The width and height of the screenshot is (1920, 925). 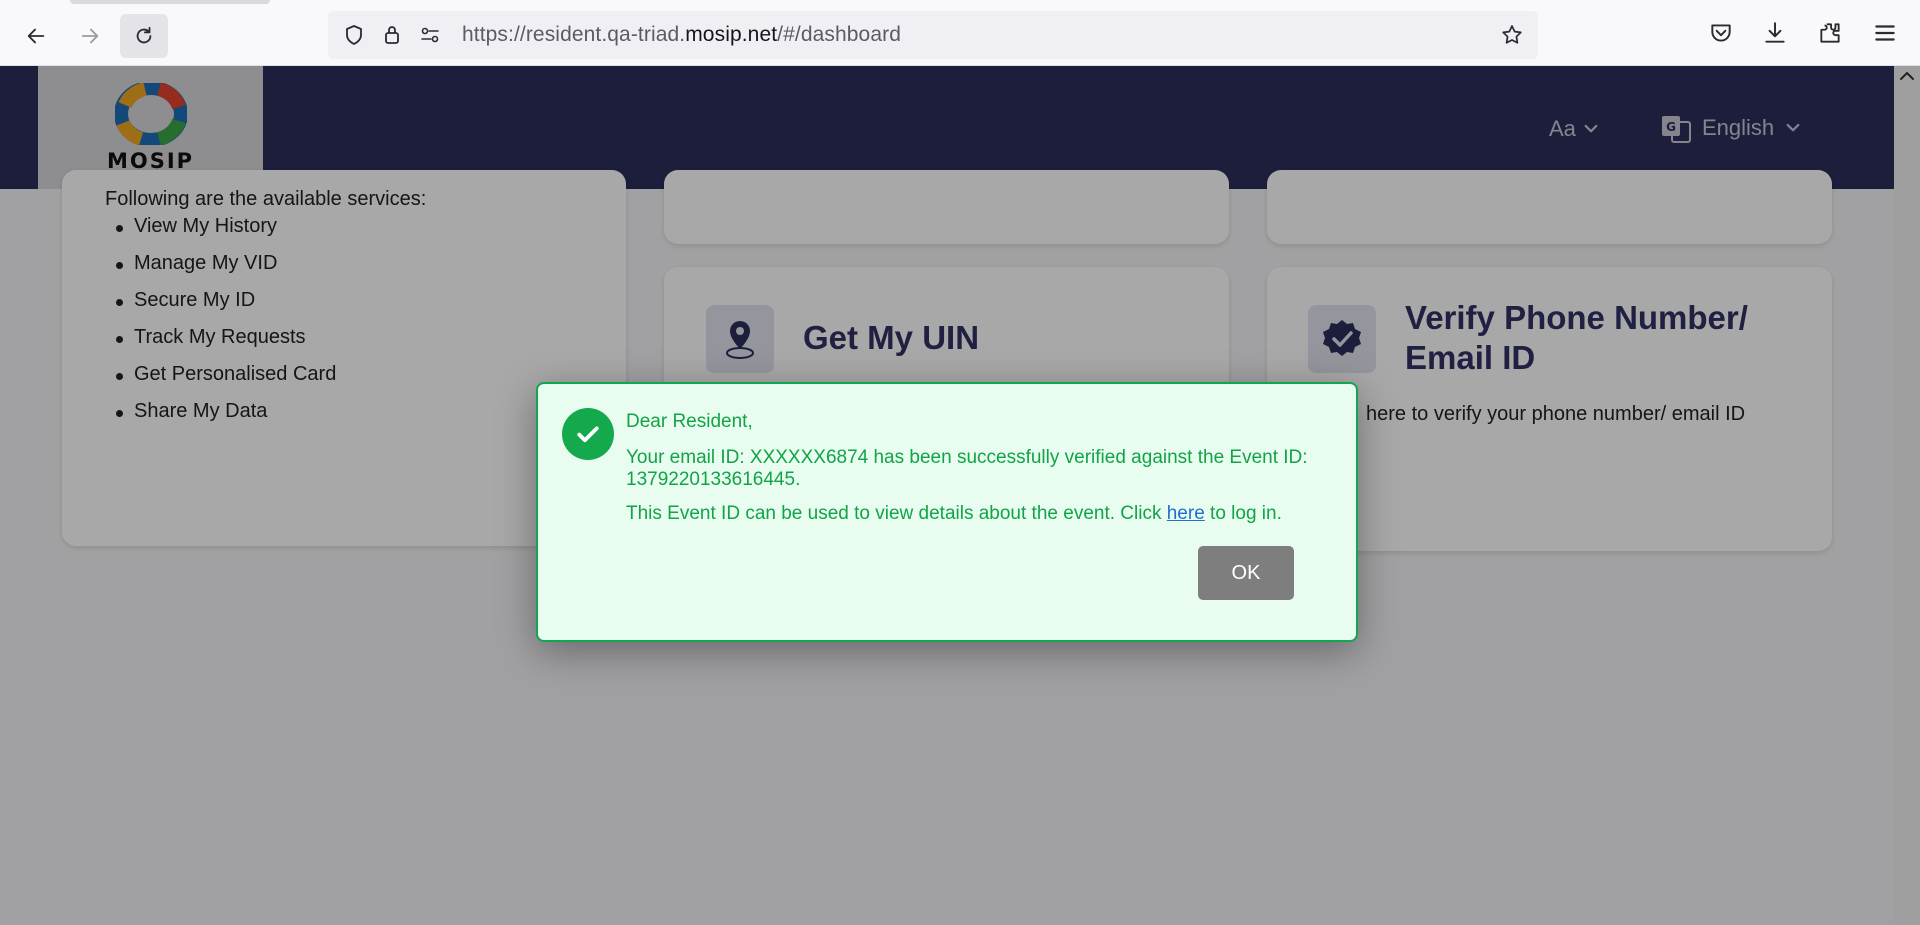 I want to click on active-tab-indicator, so click(x=170, y=2).